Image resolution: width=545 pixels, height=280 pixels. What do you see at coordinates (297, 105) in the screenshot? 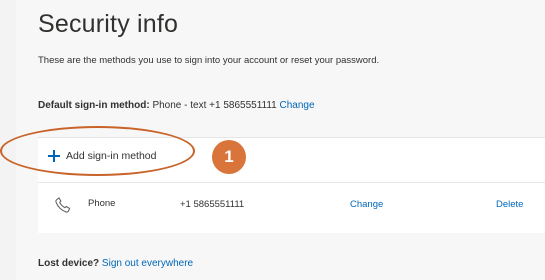
I see `change-default-method-link: Change` at bounding box center [297, 105].